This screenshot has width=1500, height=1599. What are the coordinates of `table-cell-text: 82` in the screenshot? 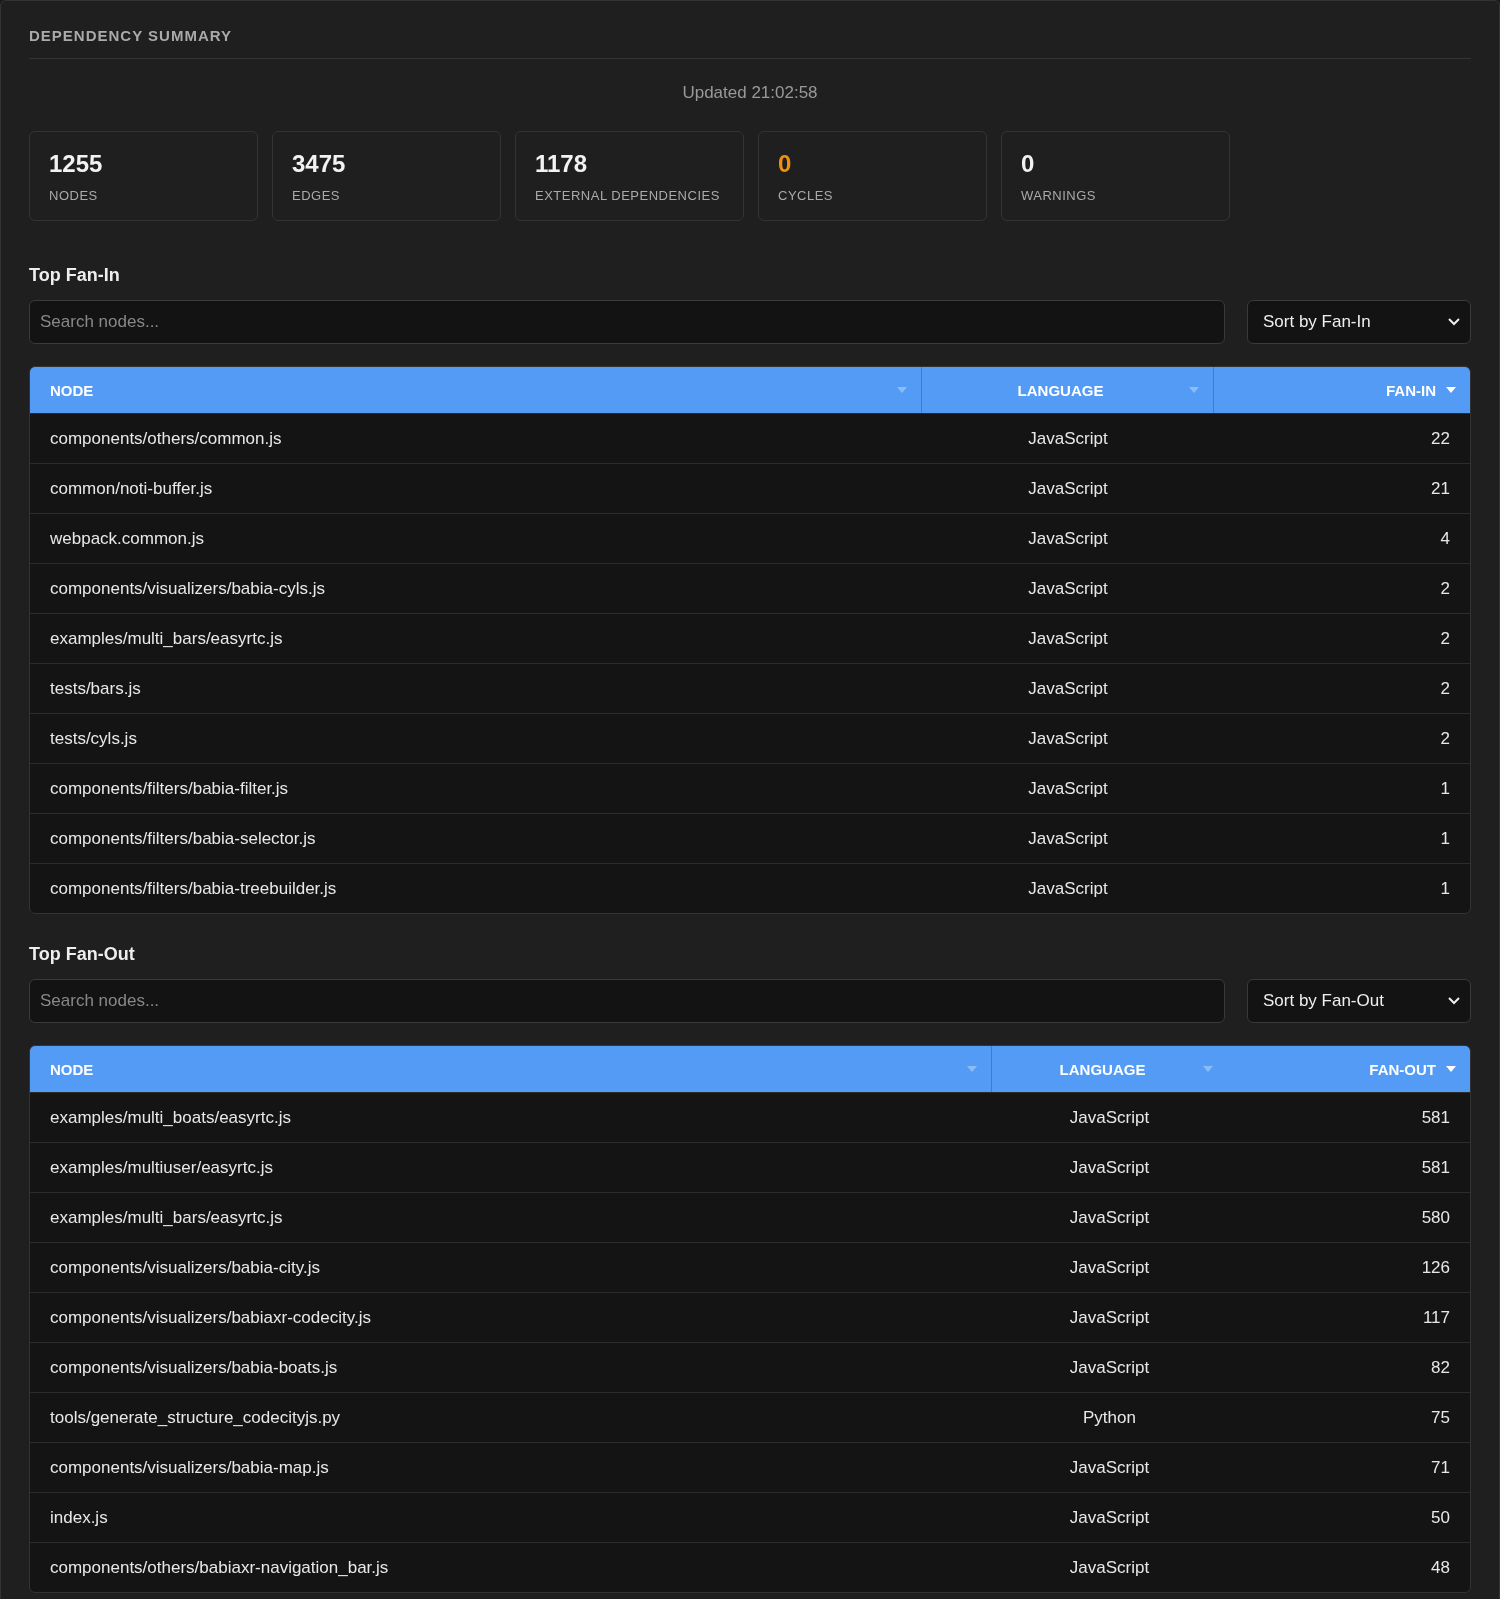 It's located at (1440, 1367).